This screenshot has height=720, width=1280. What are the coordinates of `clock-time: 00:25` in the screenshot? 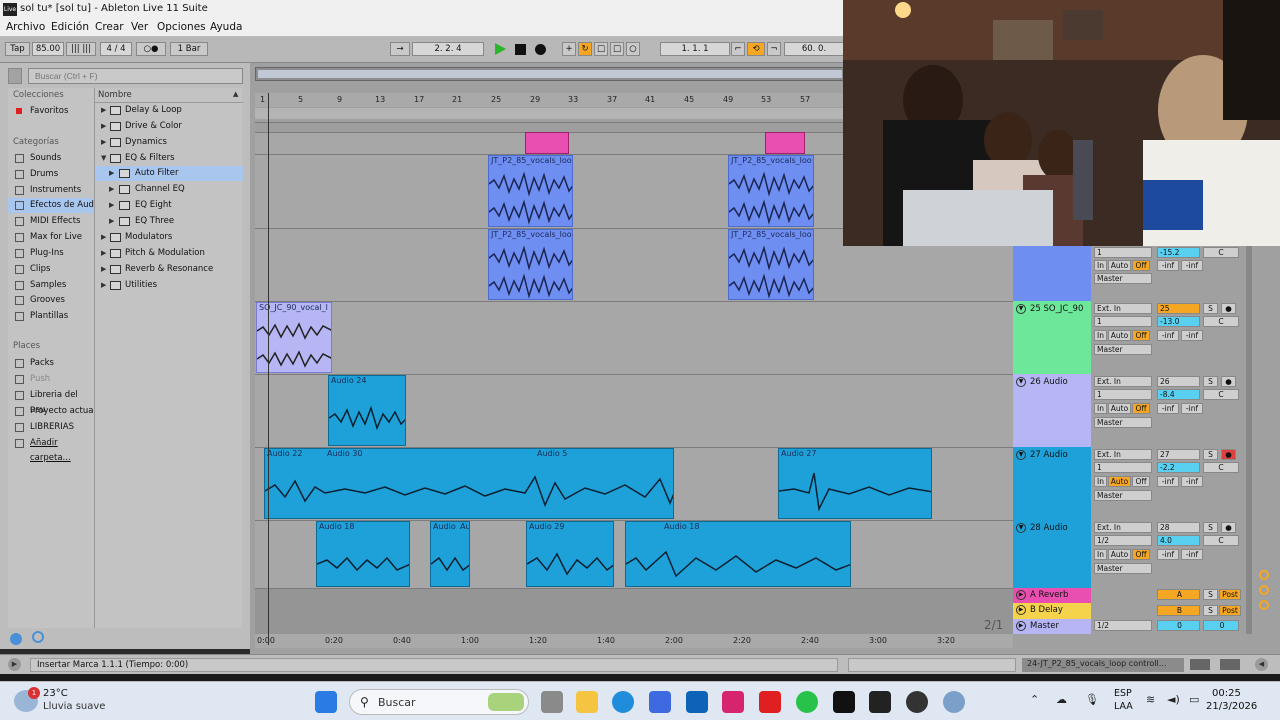 It's located at (1226, 693).